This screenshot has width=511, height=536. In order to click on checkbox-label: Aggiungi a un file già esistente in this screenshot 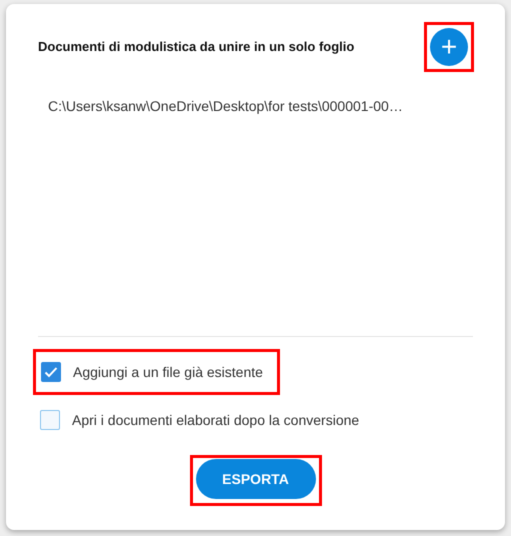, I will do `click(168, 372)`.